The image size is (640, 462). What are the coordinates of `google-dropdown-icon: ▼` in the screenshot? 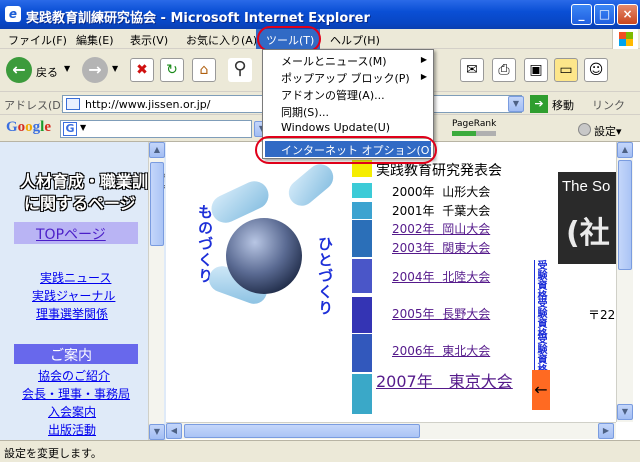 It's located at (83, 127).